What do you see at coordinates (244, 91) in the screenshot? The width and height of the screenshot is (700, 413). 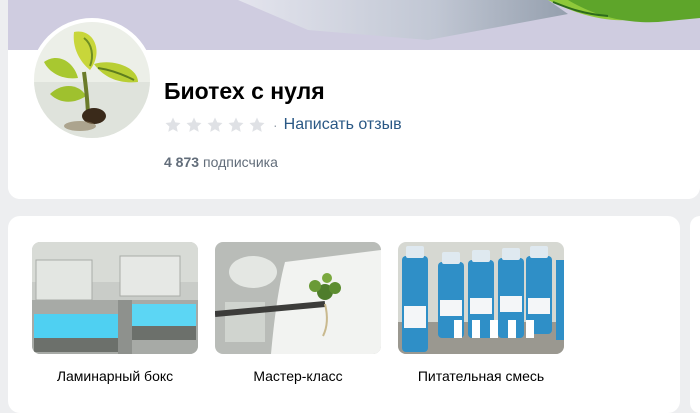 I see `group-title: Биотех с нуля` at bounding box center [244, 91].